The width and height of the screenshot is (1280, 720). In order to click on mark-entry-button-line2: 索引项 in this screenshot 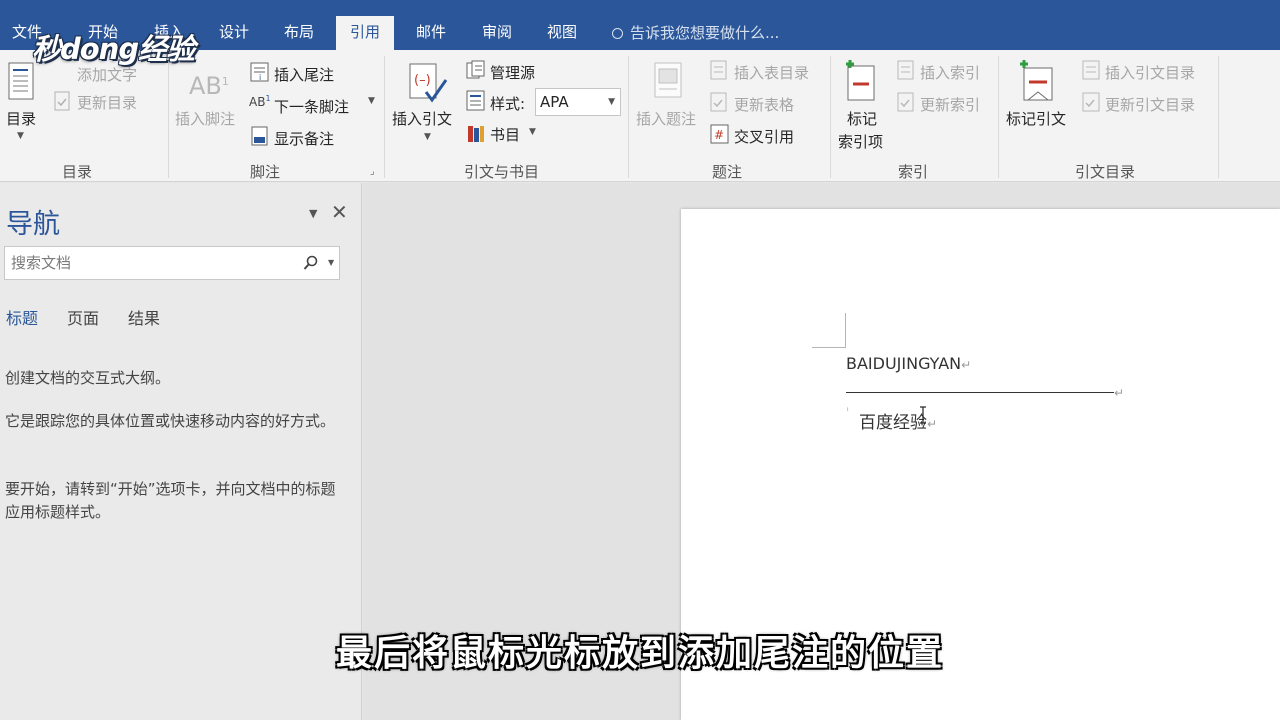, I will do `click(860, 141)`.